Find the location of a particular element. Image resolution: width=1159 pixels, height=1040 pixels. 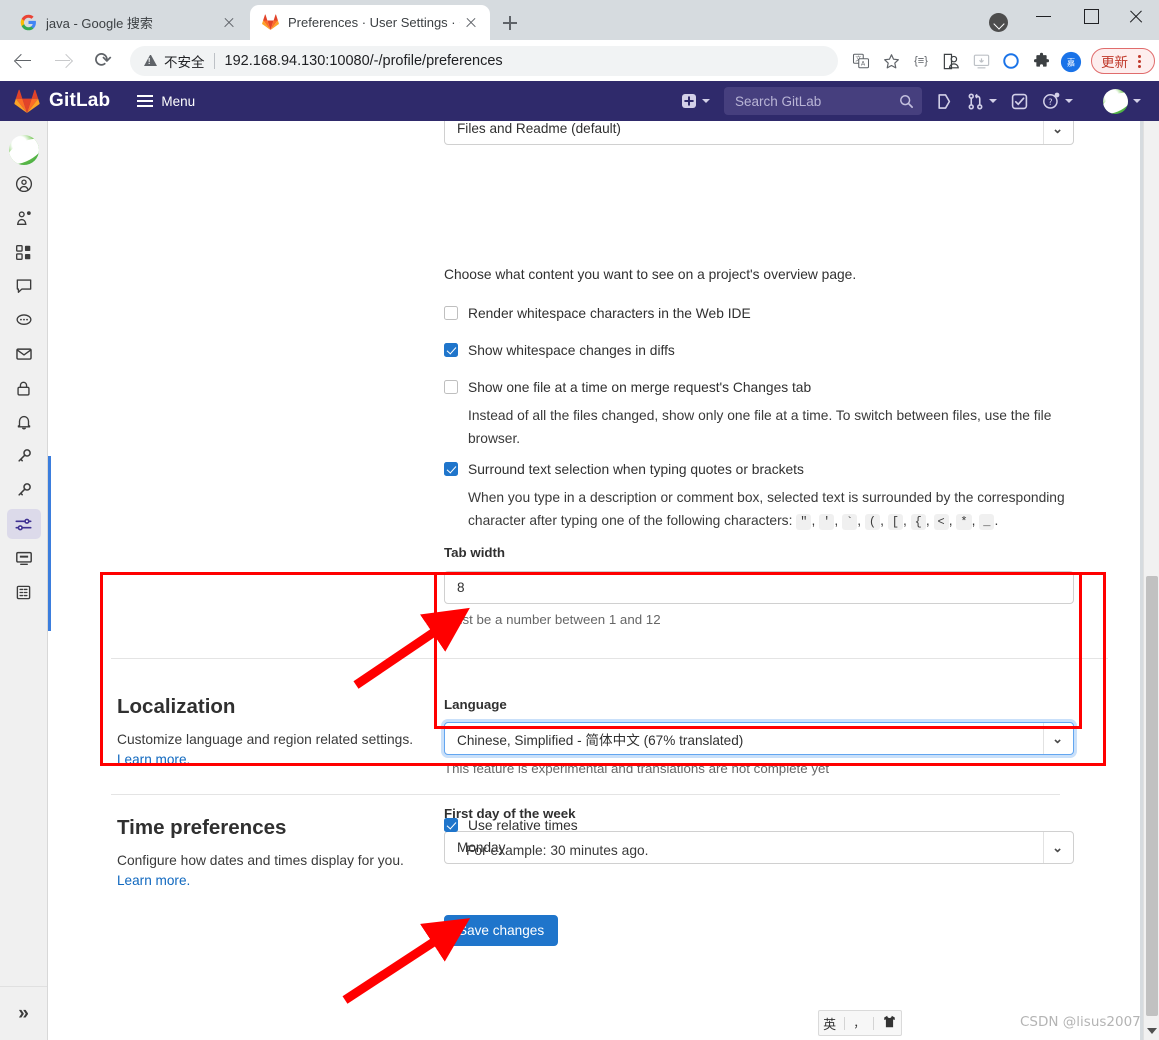

security-label: 不安全 is located at coordinates (184, 62).